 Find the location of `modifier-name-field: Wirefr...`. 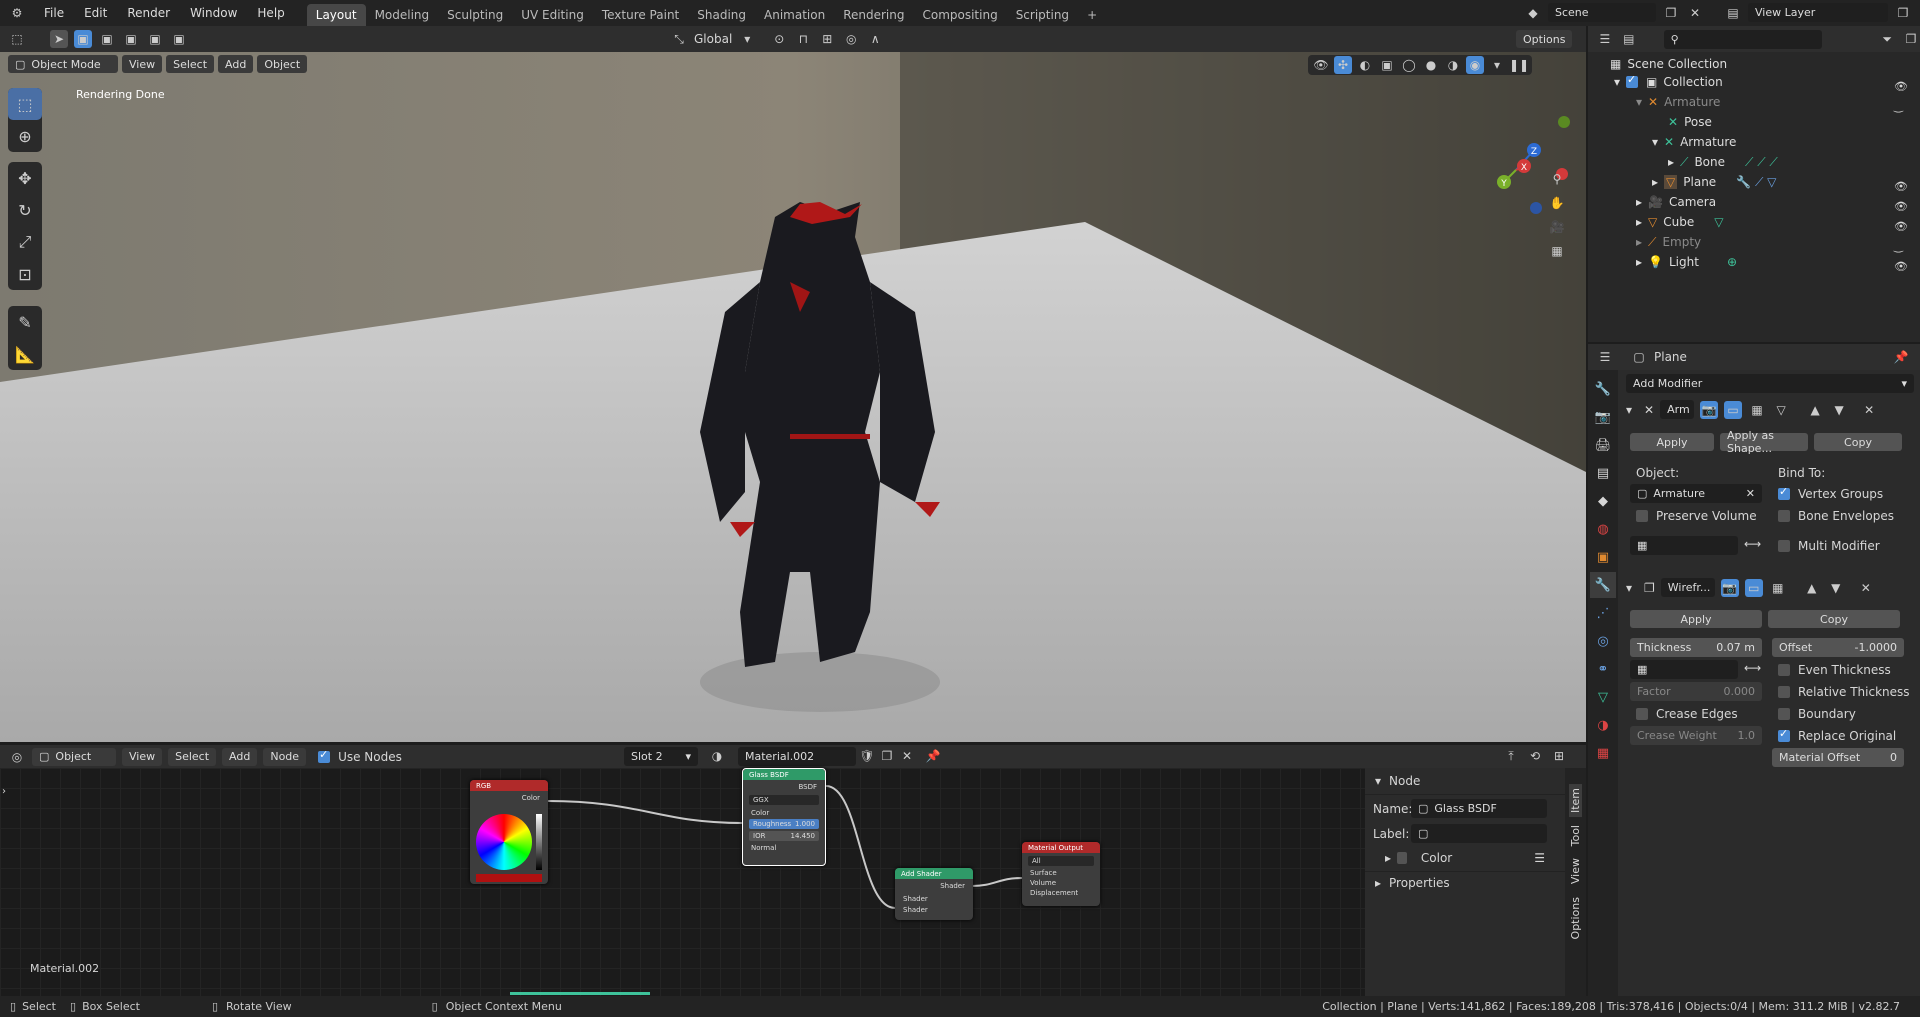

modifier-name-field: Wirefr... is located at coordinates (1687, 587).